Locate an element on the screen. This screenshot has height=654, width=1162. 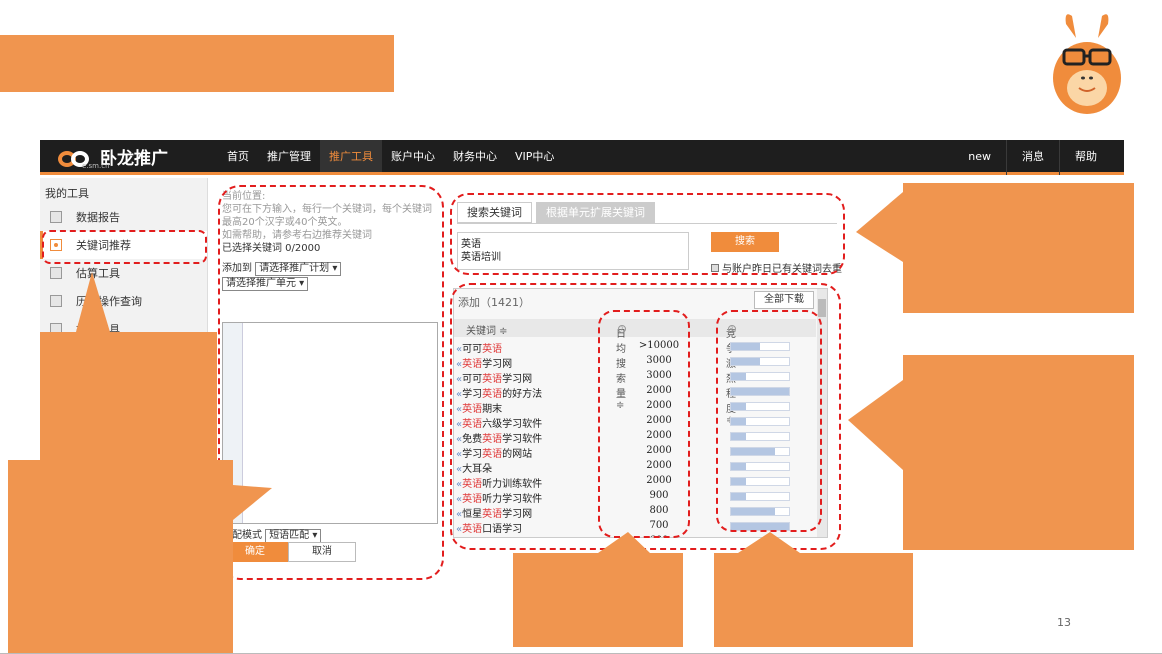
nav-items: 首页 推广管理 推广工具 账户中心 财务中心 VIP中心 is located at coordinates (390, 157).